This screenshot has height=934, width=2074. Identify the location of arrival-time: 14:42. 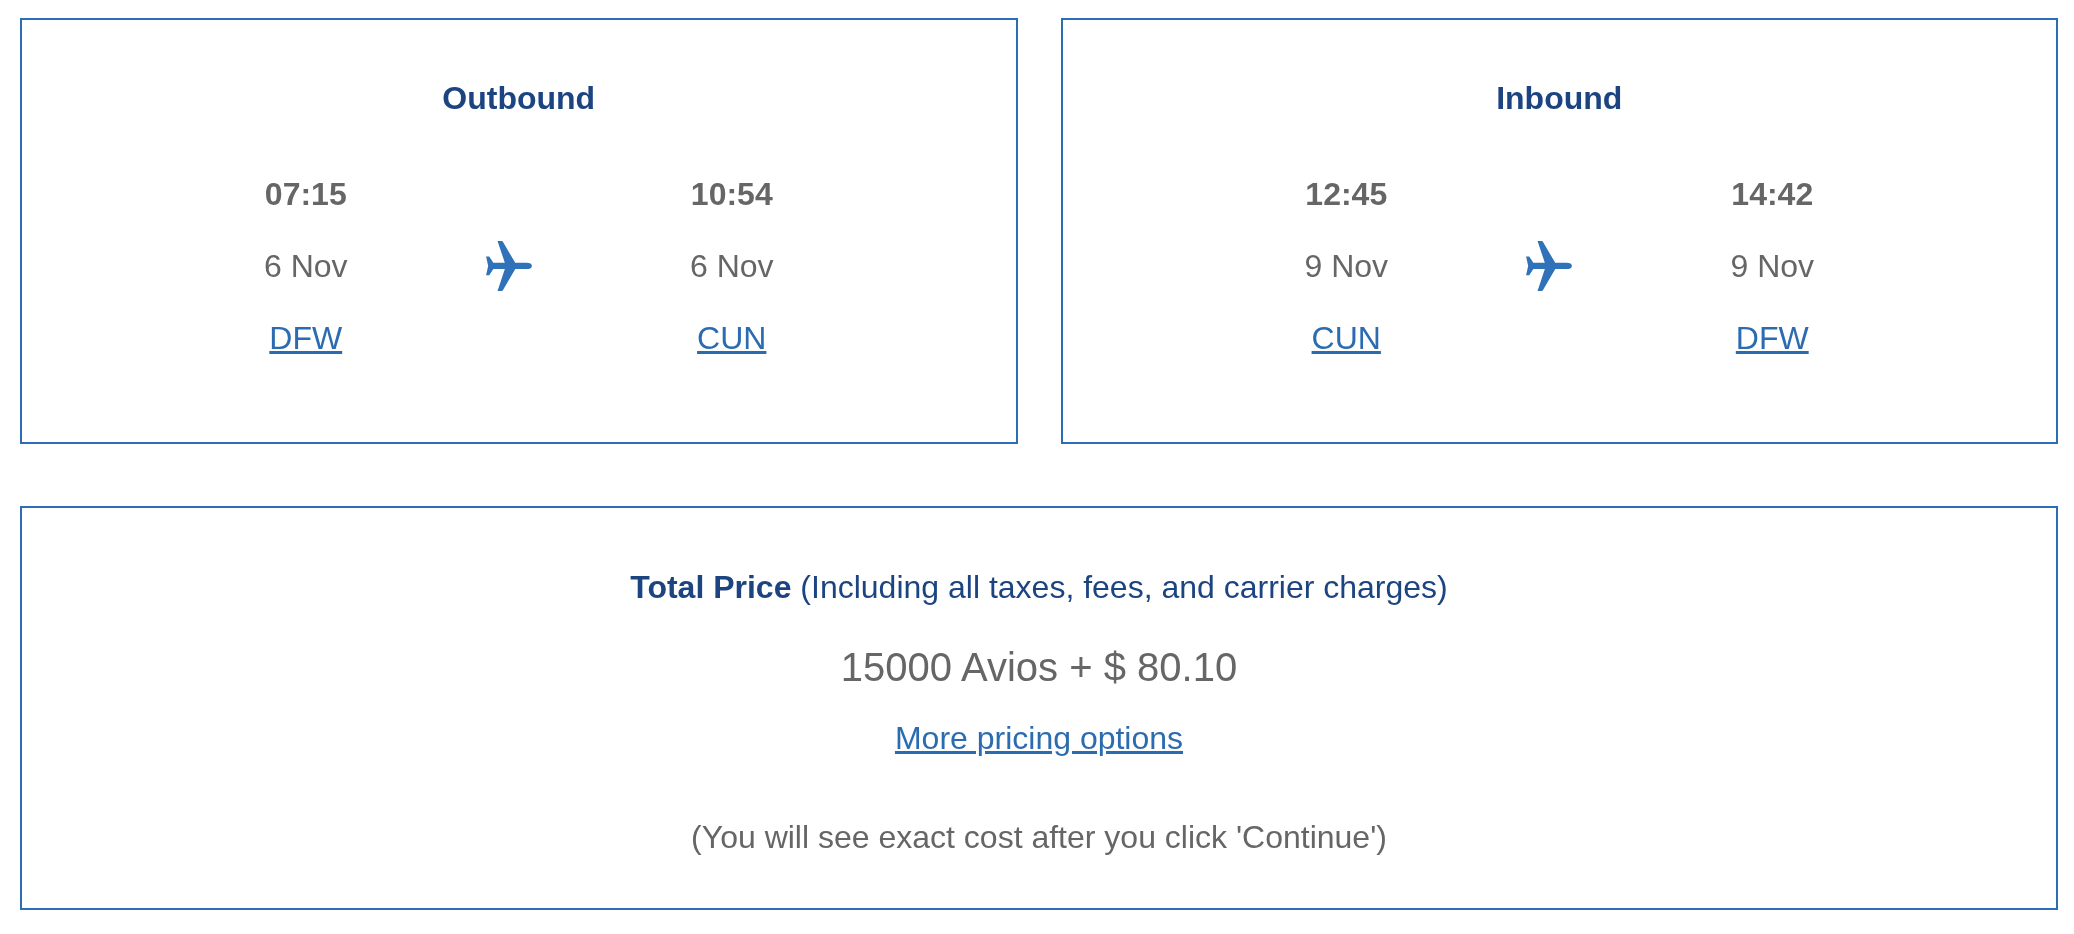
(1772, 194).